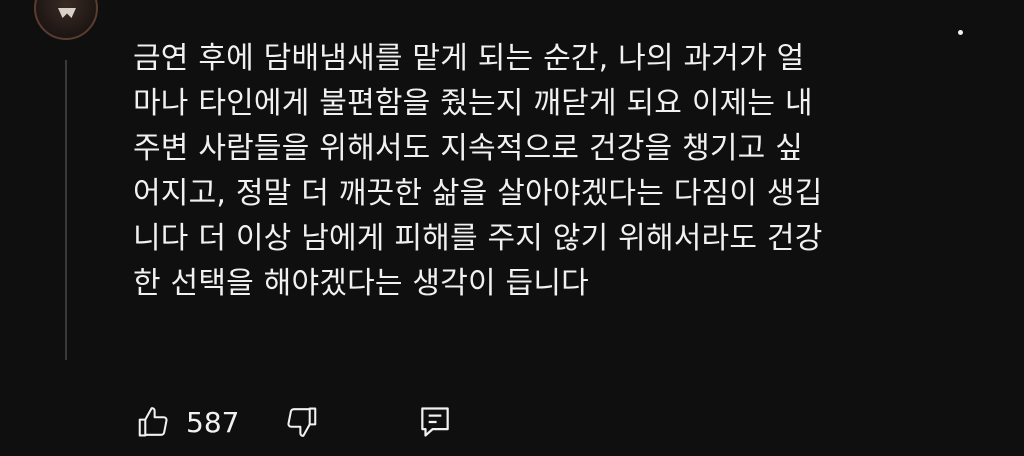  I want to click on reply-button, so click(435, 422).